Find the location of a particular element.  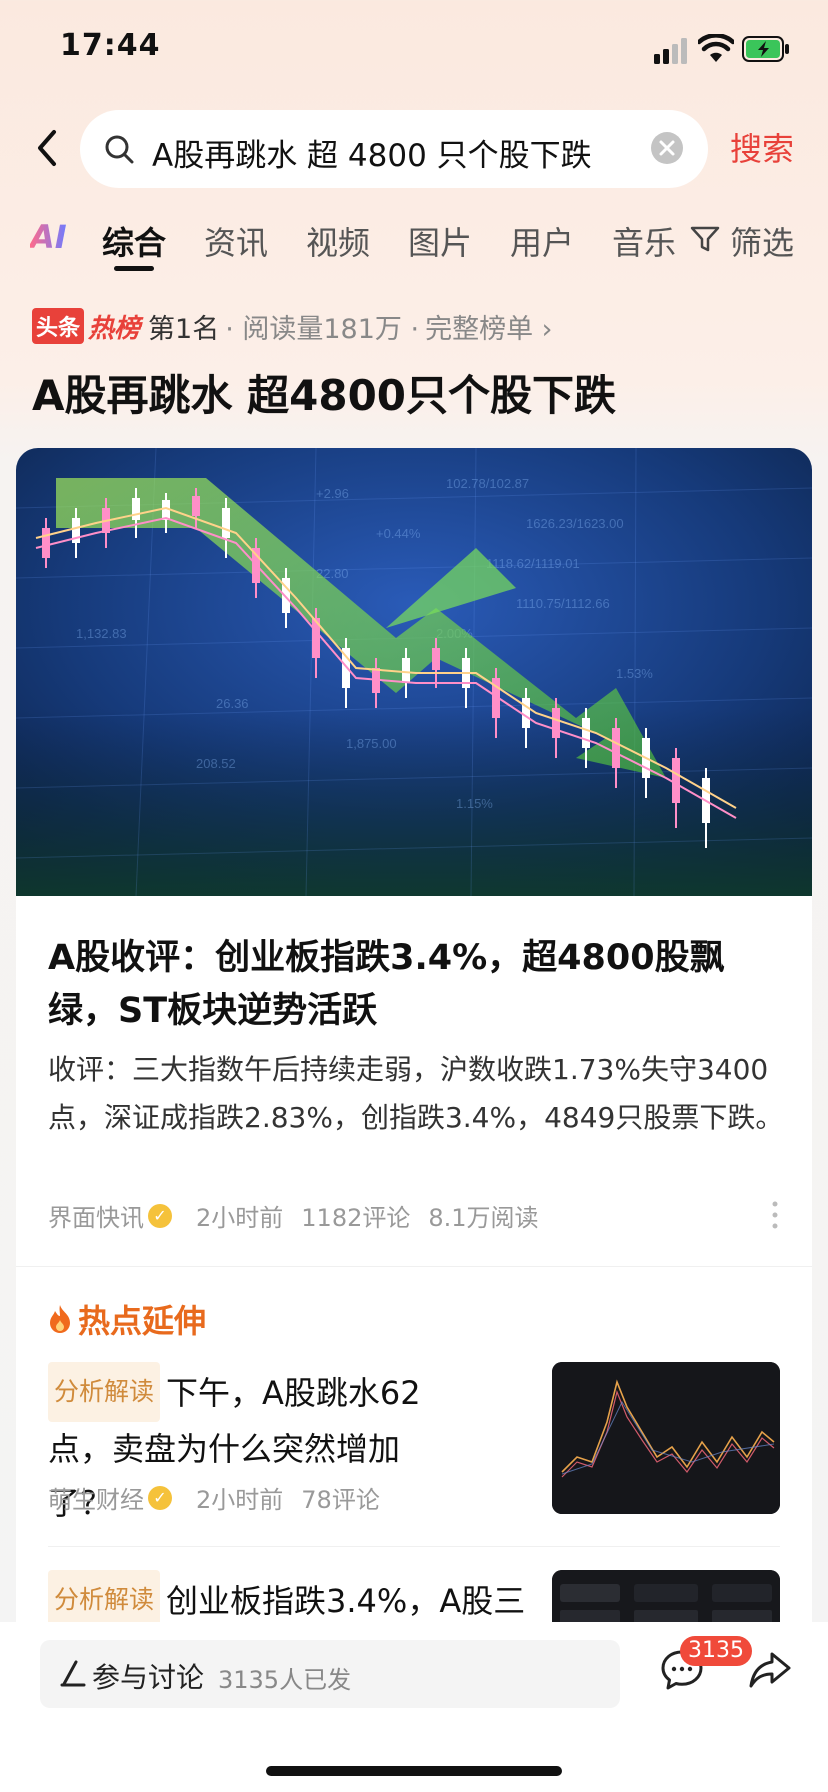

search-button: 搜索 is located at coordinates (762, 147).